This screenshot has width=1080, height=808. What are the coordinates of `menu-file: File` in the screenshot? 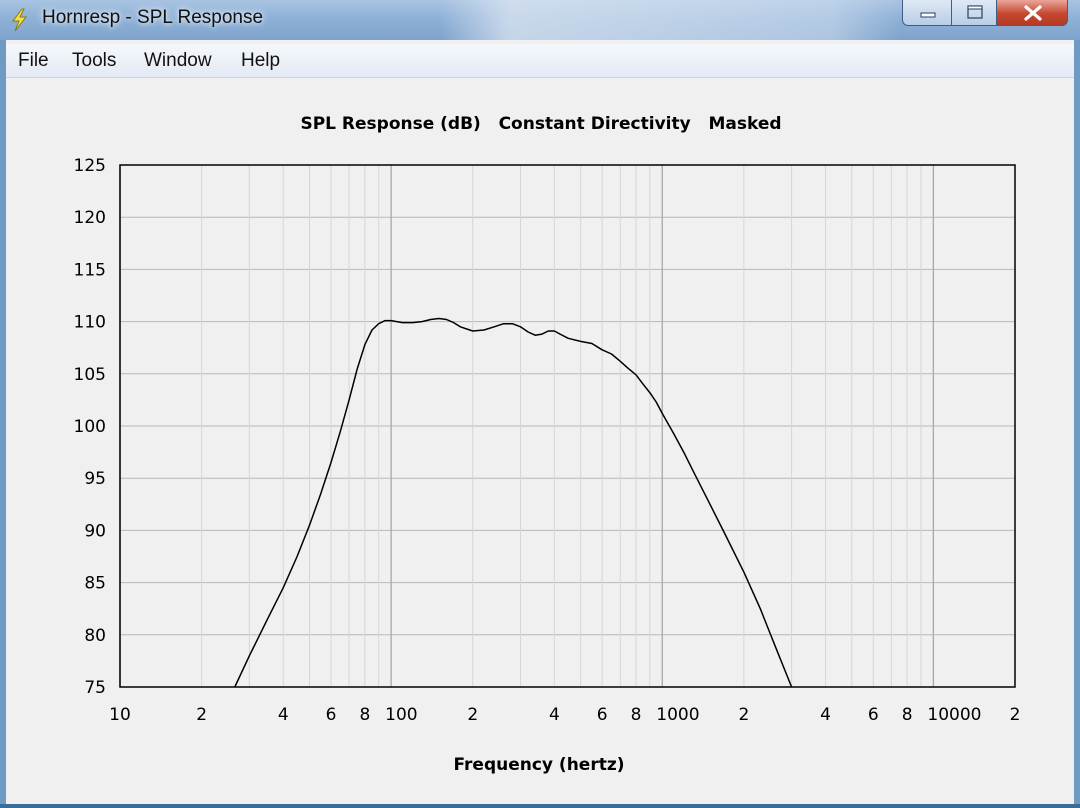 It's located at (33, 61).